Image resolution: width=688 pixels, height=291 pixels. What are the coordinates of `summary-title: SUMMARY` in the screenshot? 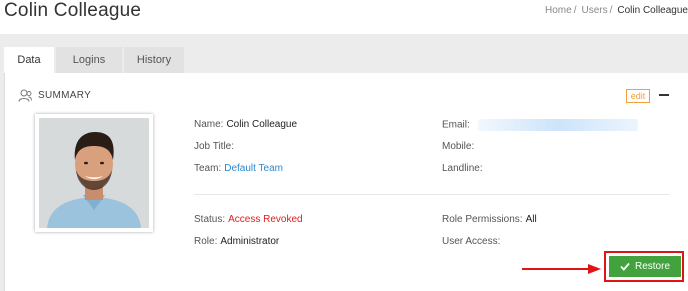 It's located at (65, 95).